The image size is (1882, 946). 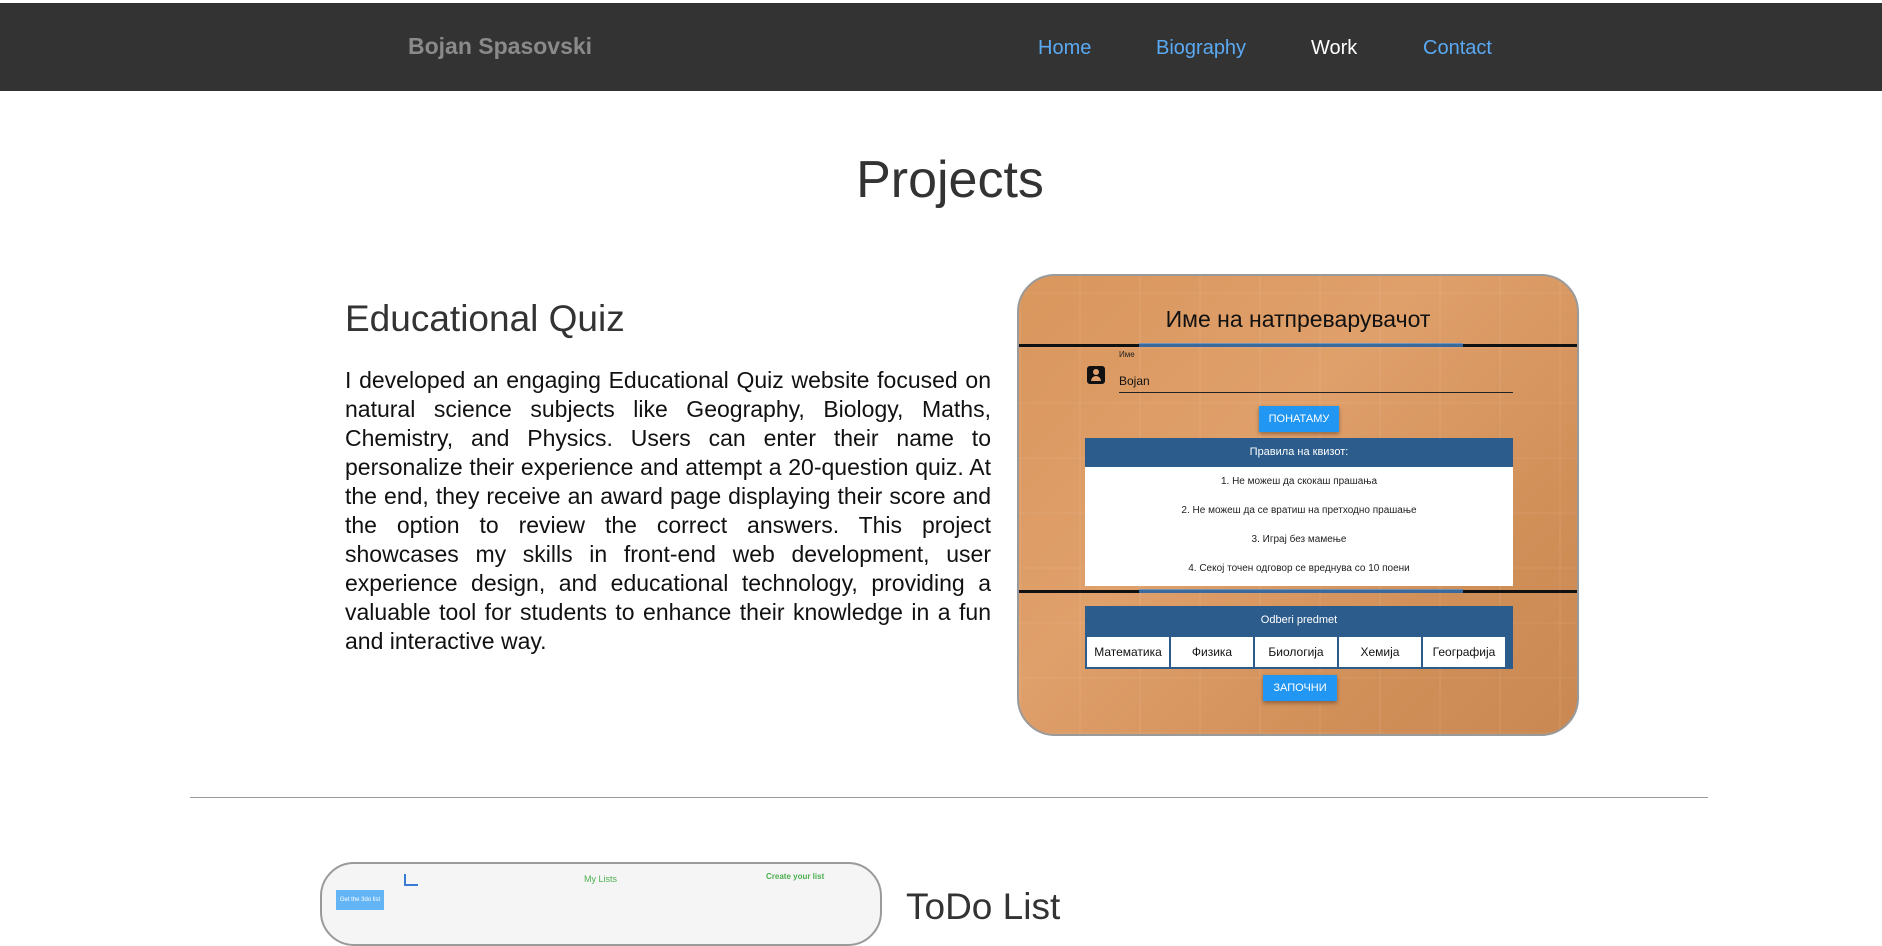 What do you see at coordinates (500, 46) in the screenshot?
I see `site-brand: Bojan Spasovski` at bounding box center [500, 46].